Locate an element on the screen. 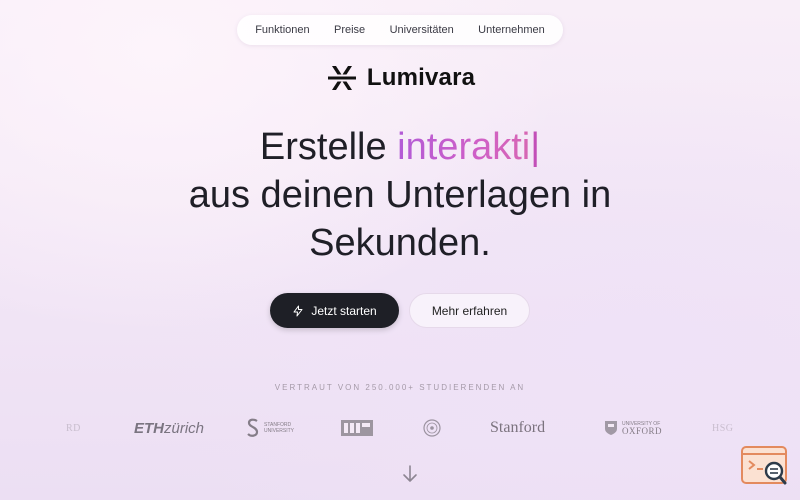  university-seal-logo is located at coordinates (432, 428).